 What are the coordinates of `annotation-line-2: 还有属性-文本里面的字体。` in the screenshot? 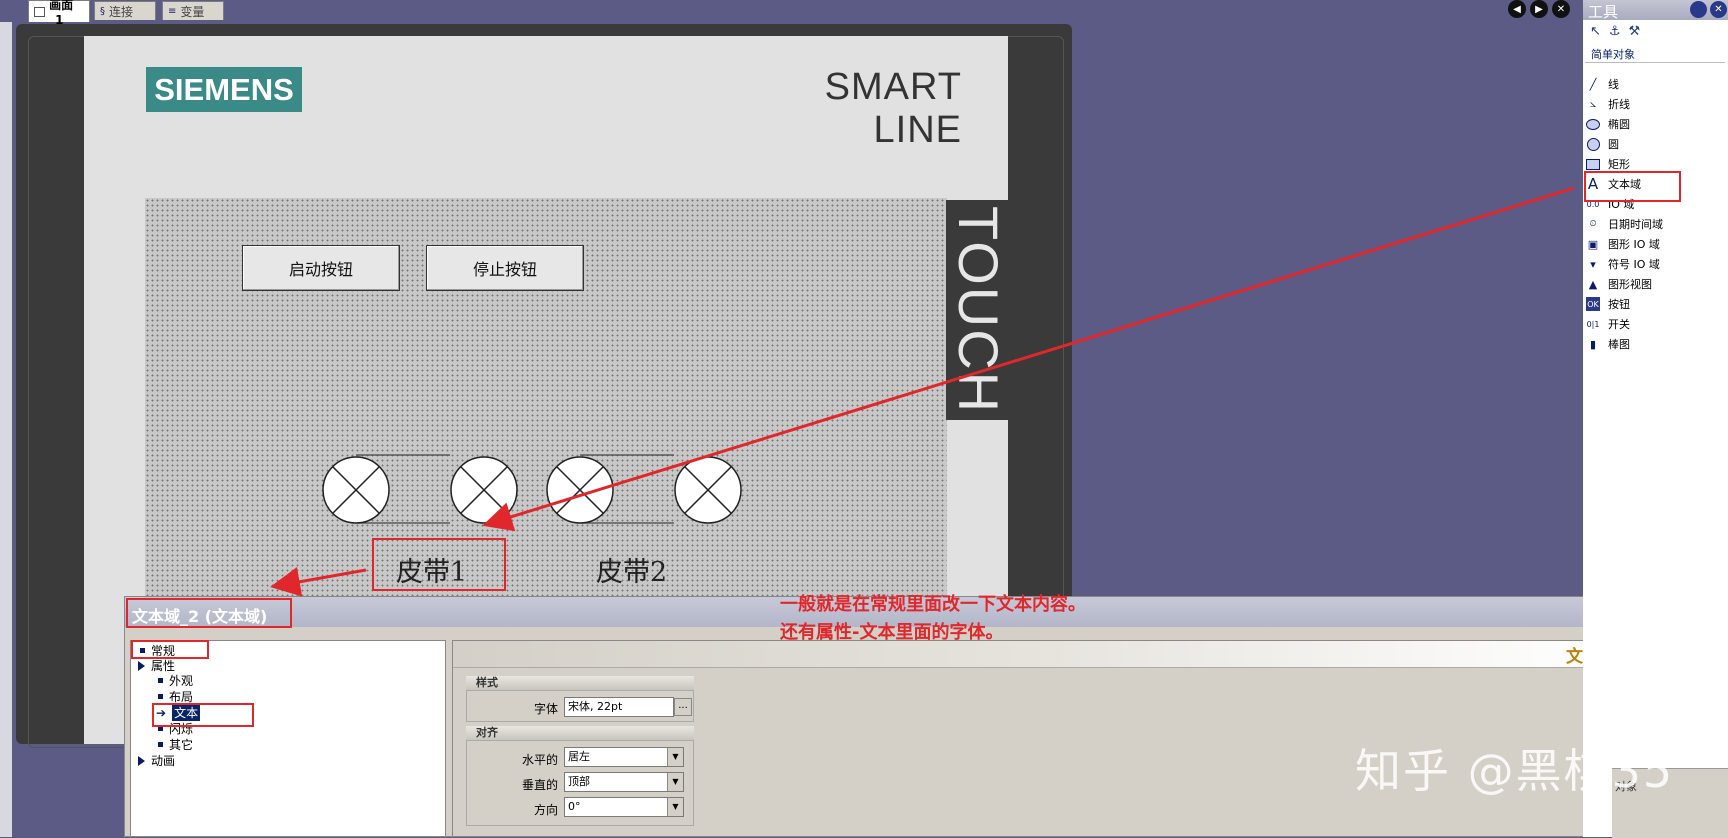 It's located at (892, 632).